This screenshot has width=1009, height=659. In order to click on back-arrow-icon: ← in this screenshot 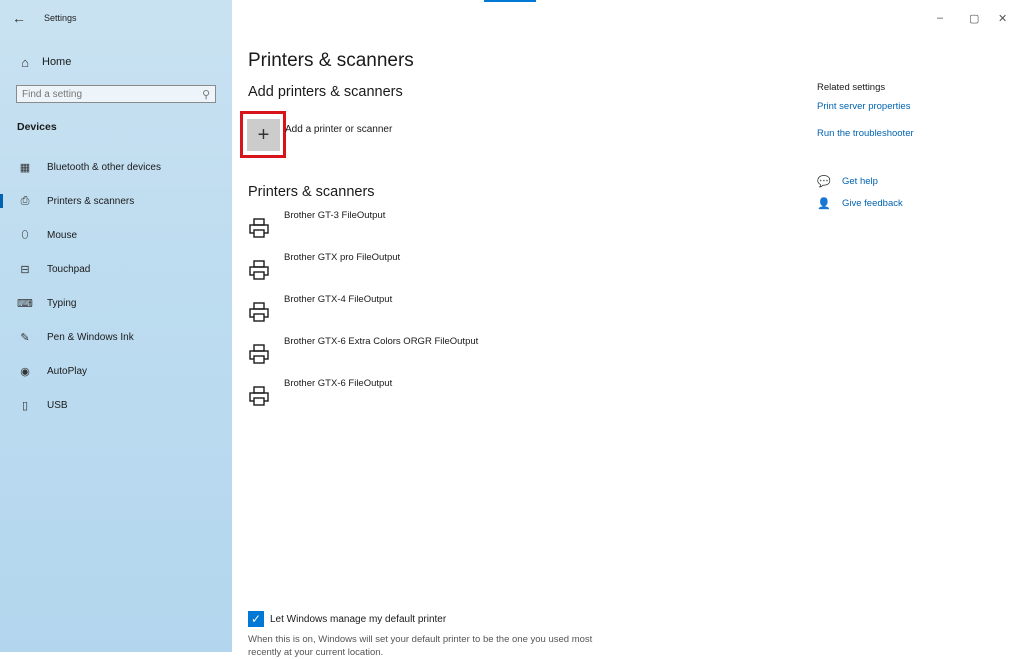, I will do `click(19, 18)`.